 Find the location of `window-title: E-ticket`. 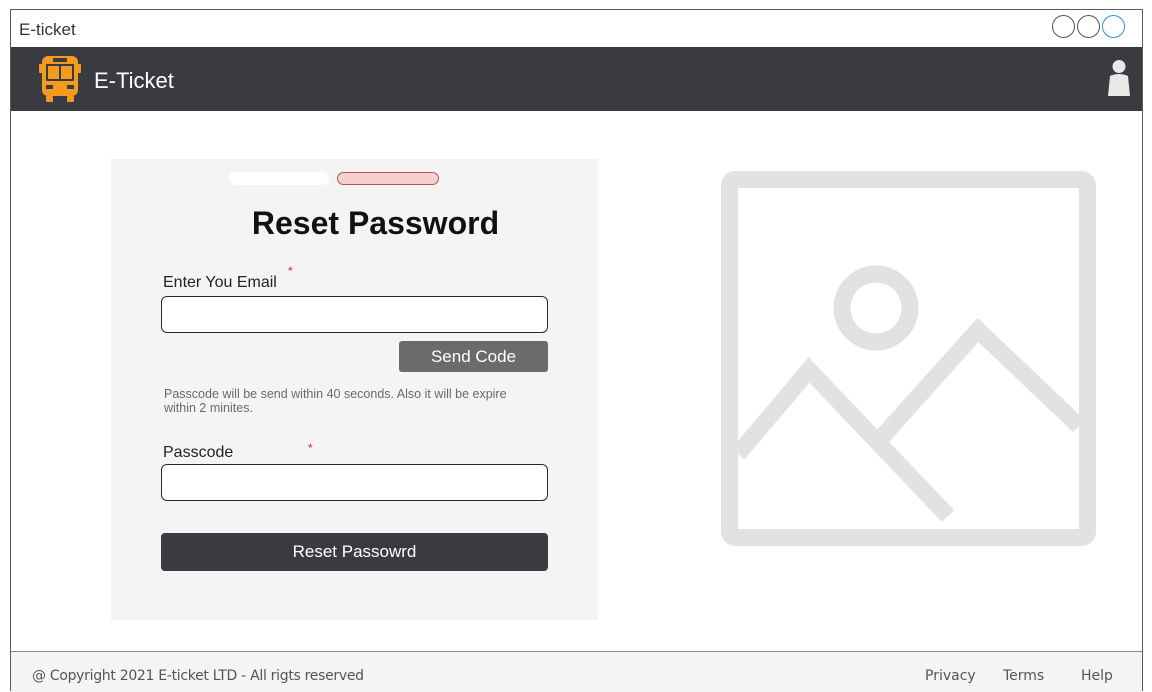

window-title: E-ticket is located at coordinates (47, 29).